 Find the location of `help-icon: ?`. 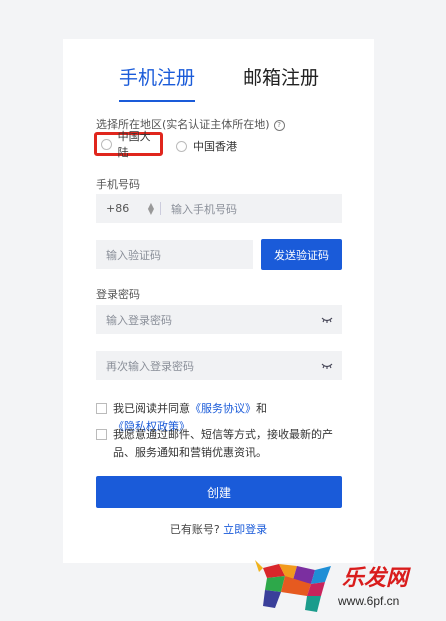

help-icon: ? is located at coordinates (279, 125).